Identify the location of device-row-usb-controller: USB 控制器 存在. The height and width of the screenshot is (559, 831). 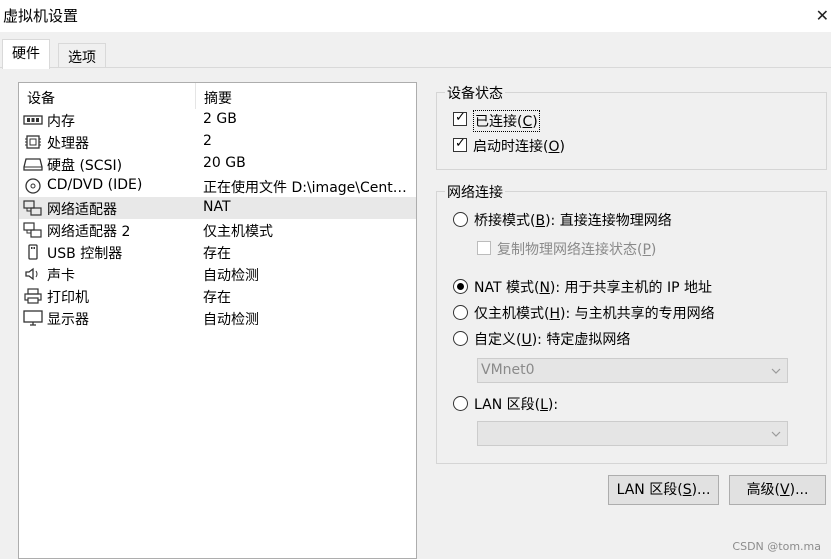
(217, 252).